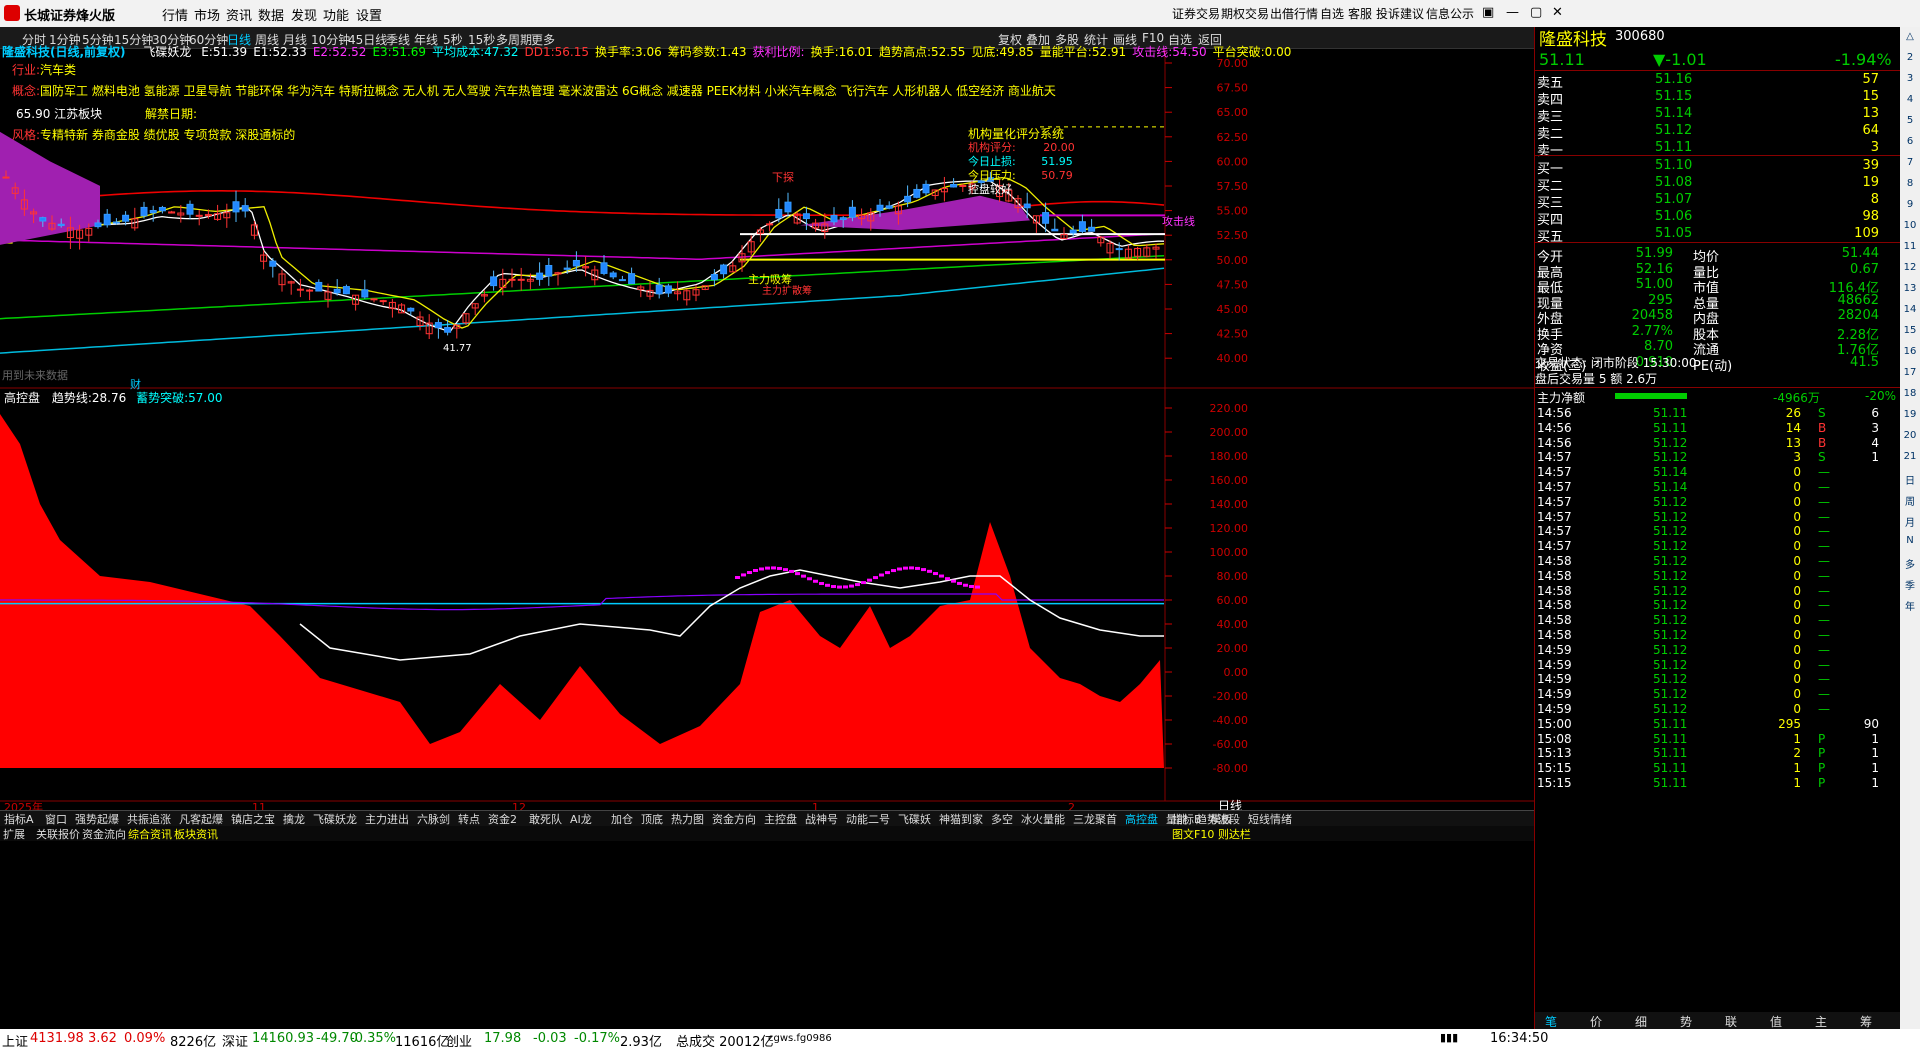  What do you see at coordinates (1910, 309) in the screenshot?
I see `side-item: 14` at bounding box center [1910, 309].